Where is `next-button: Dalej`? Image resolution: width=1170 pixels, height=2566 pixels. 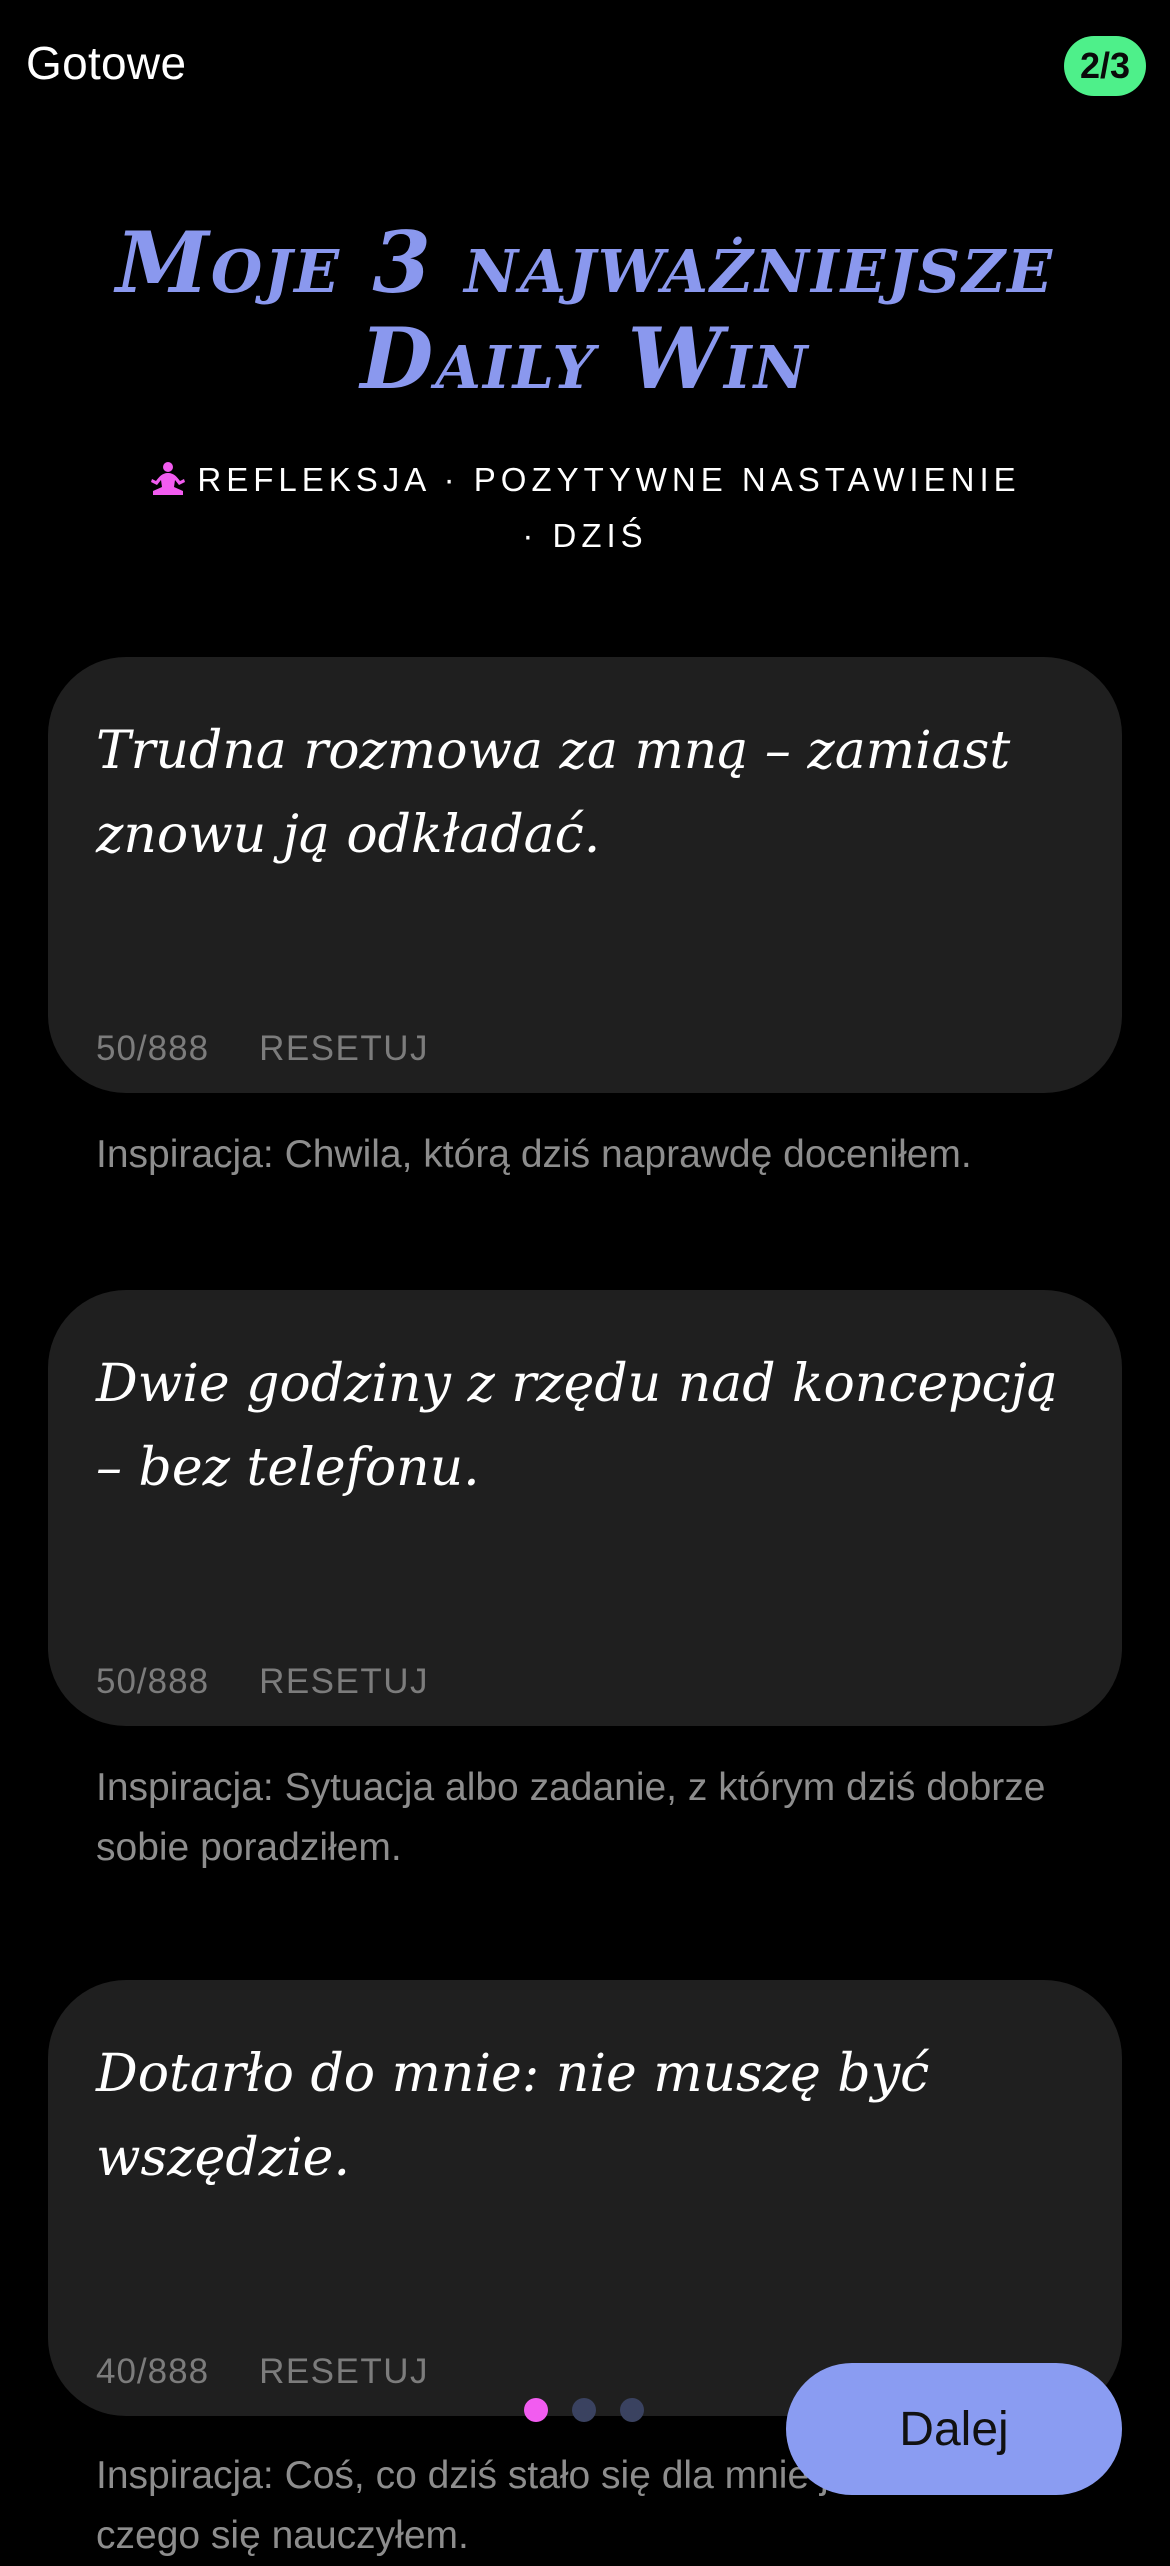 next-button: Dalej is located at coordinates (954, 2429).